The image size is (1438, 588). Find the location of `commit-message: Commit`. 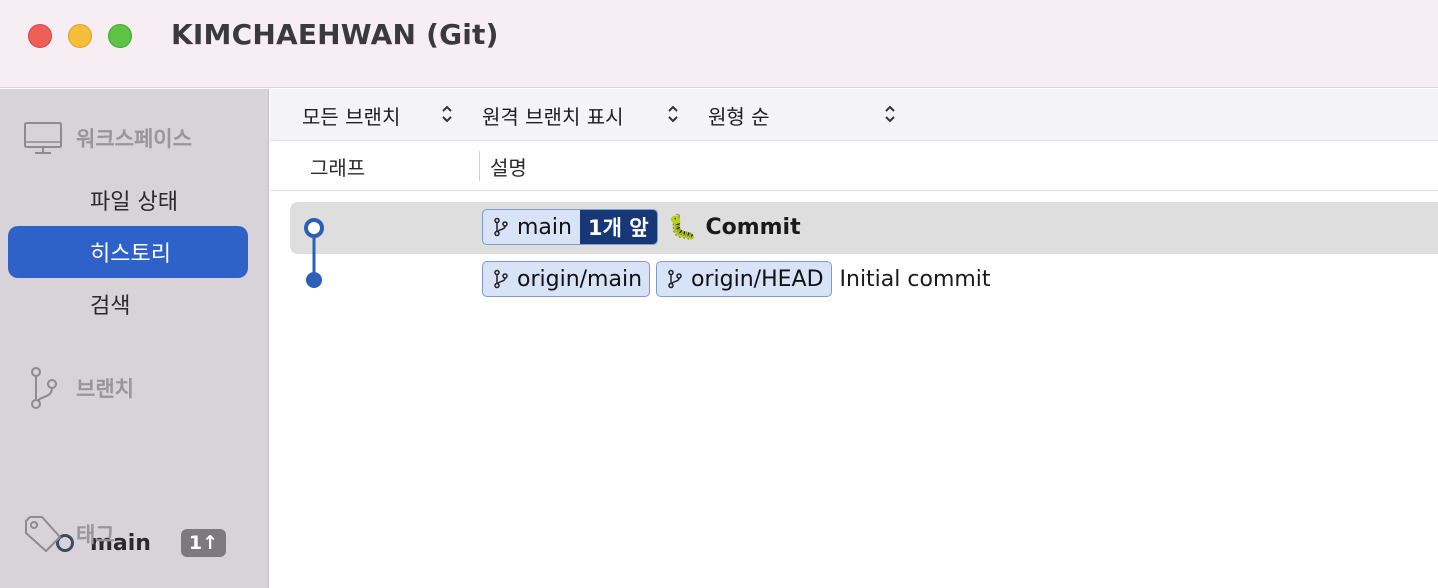

commit-message: Commit is located at coordinates (753, 227).